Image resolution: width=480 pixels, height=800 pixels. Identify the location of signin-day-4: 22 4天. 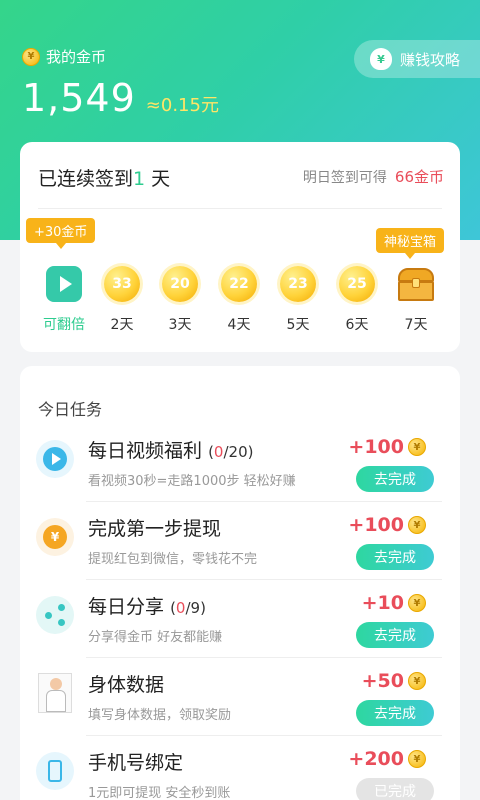
(239, 300).